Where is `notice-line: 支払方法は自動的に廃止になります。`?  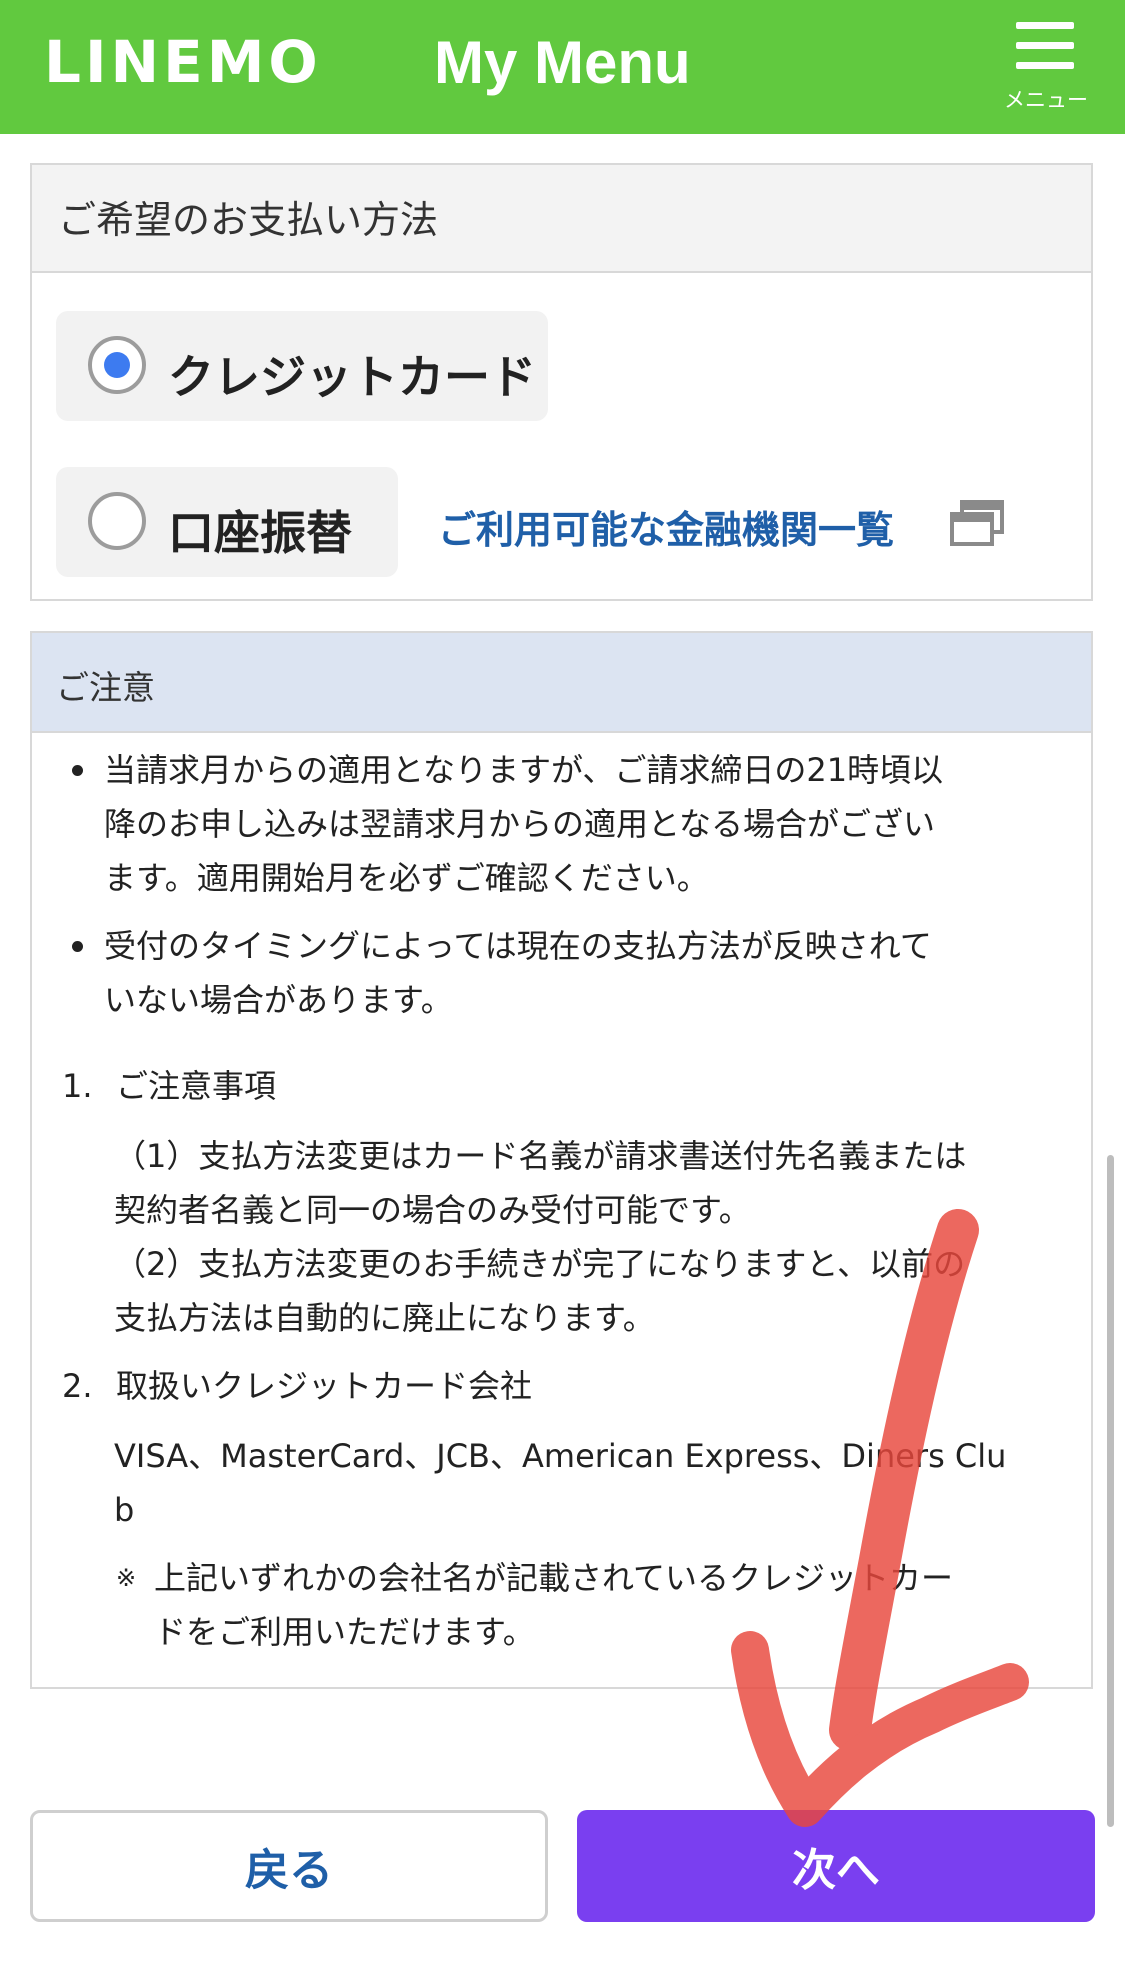 notice-line: 支払方法は自動的に廃止になります。 is located at coordinates (384, 1318).